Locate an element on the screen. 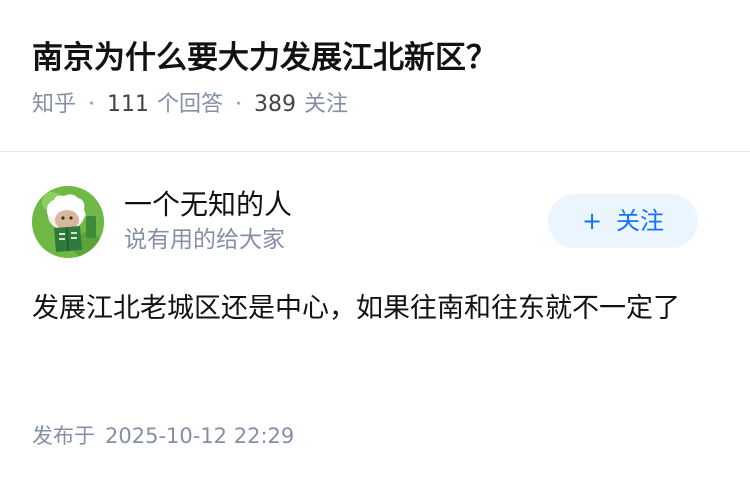 This screenshot has width=750, height=486. author-row: 一个无知的人 说有用的给大家 + 关注 is located at coordinates (365, 222).